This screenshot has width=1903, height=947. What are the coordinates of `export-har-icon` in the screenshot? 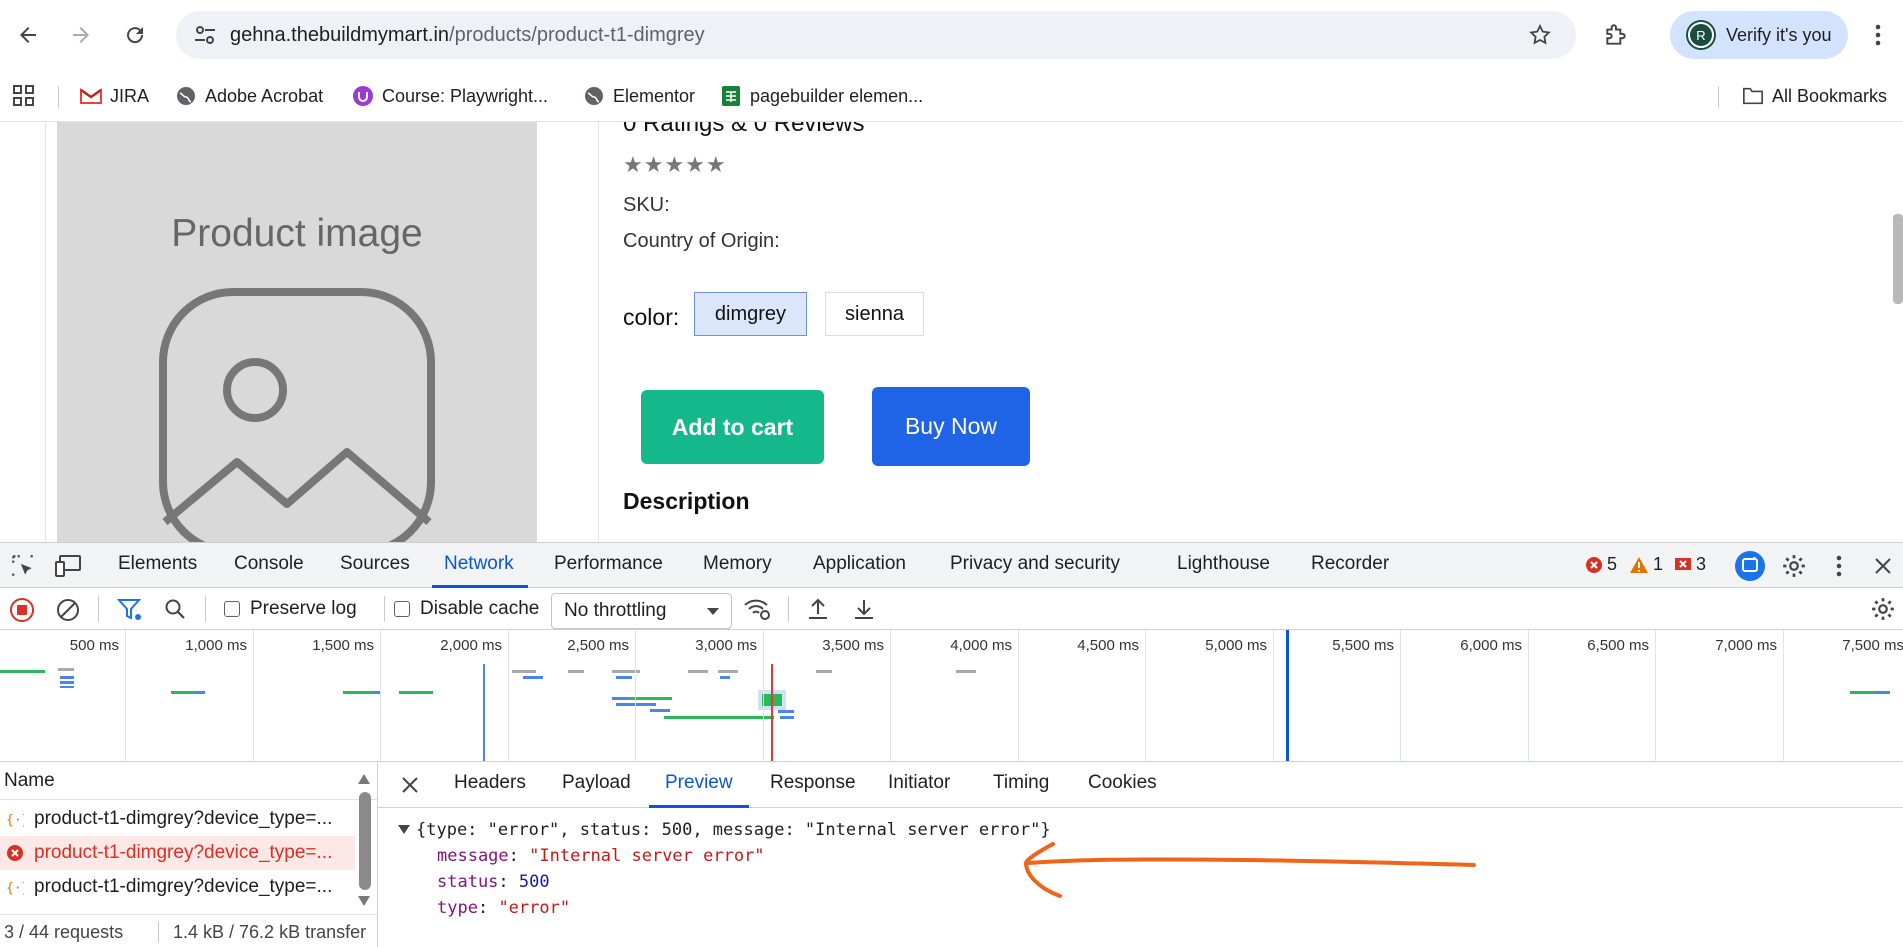 It's located at (864, 609).